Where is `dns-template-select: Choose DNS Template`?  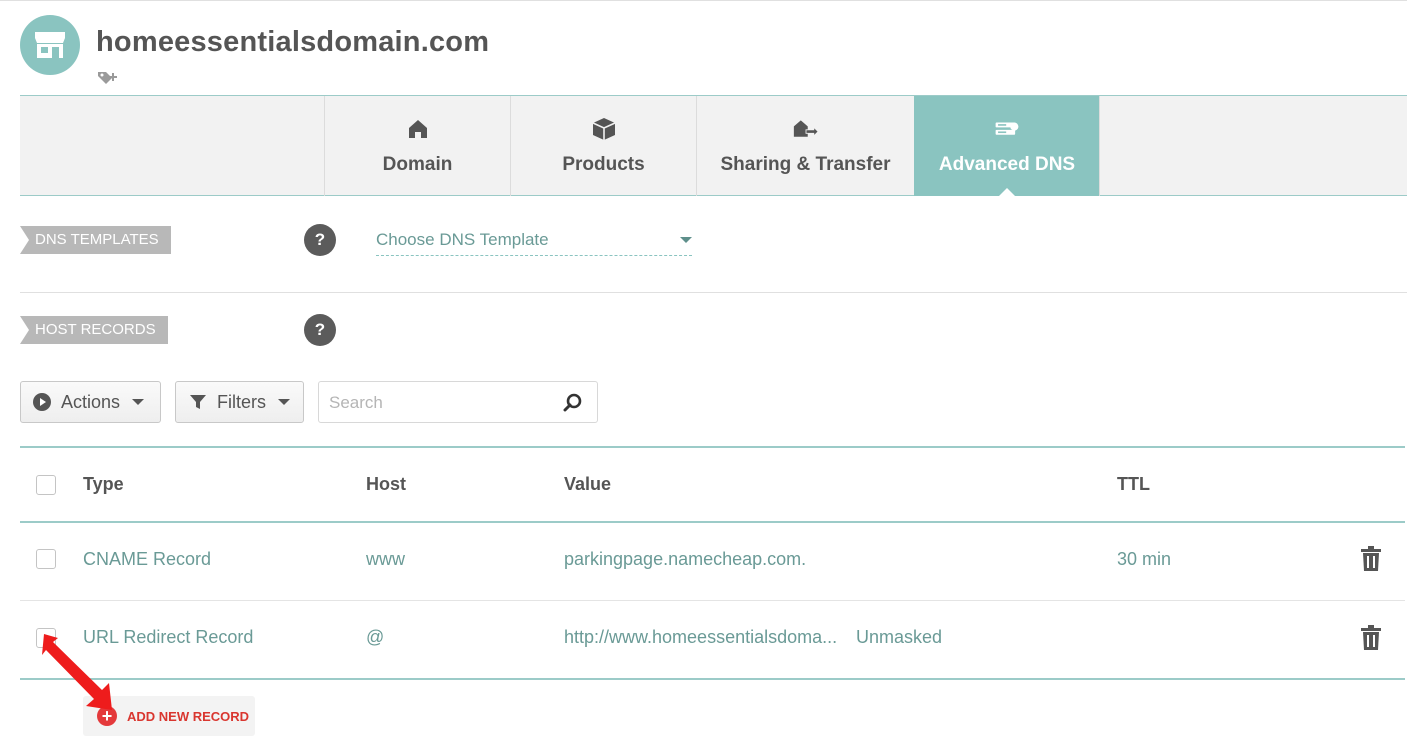 dns-template-select: Choose DNS Template is located at coordinates (534, 242).